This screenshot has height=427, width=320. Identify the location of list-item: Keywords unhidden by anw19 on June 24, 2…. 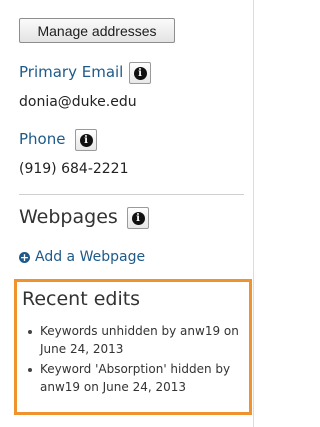
(136, 340).